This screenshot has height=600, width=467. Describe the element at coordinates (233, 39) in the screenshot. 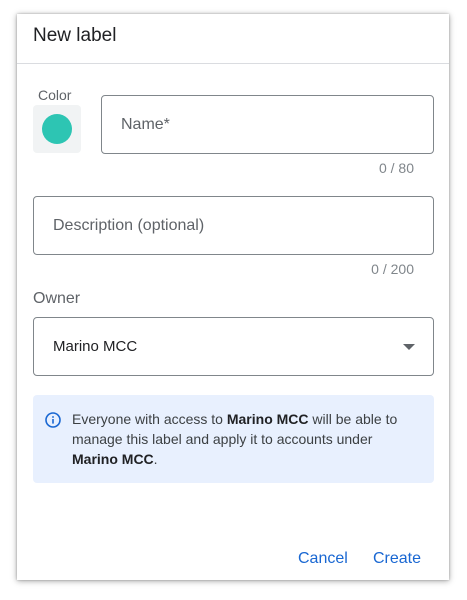

I see `dialog-header: New label` at that location.